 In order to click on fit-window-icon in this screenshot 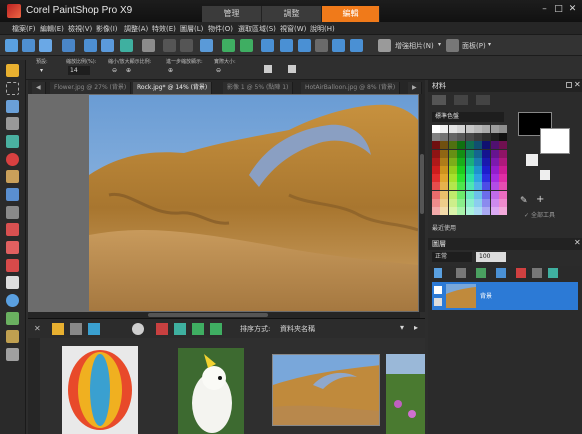, I will do `click(286, 45)`.